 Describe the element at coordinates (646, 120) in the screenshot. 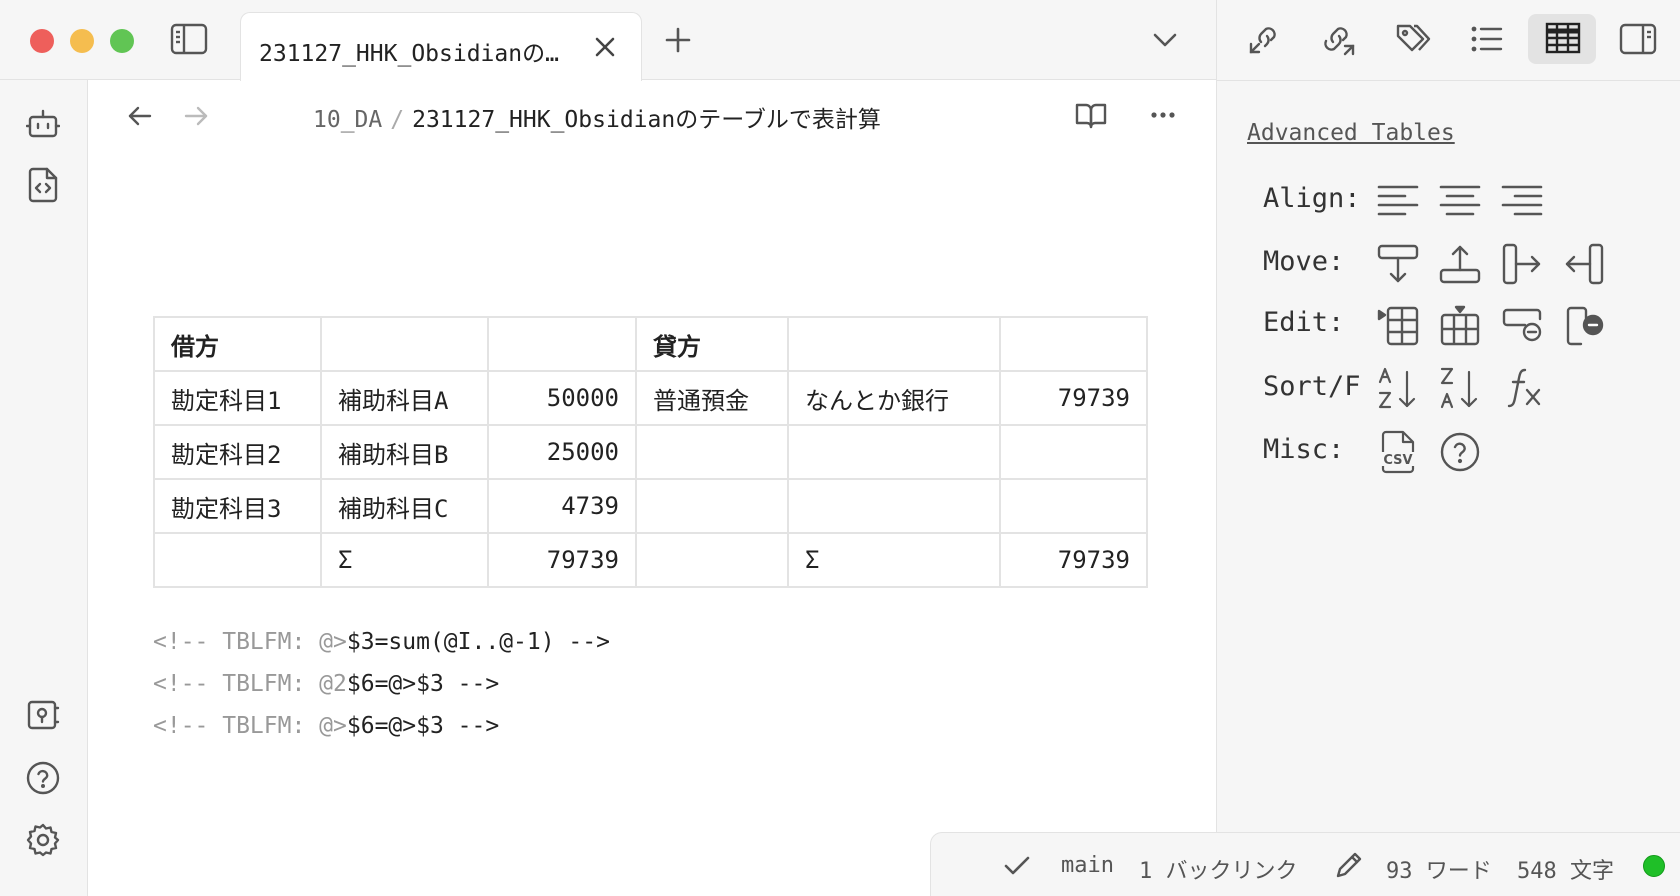

I see `breadcrumb-file: 231127_HHK_Obsidianのテーブルで表計算` at that location.